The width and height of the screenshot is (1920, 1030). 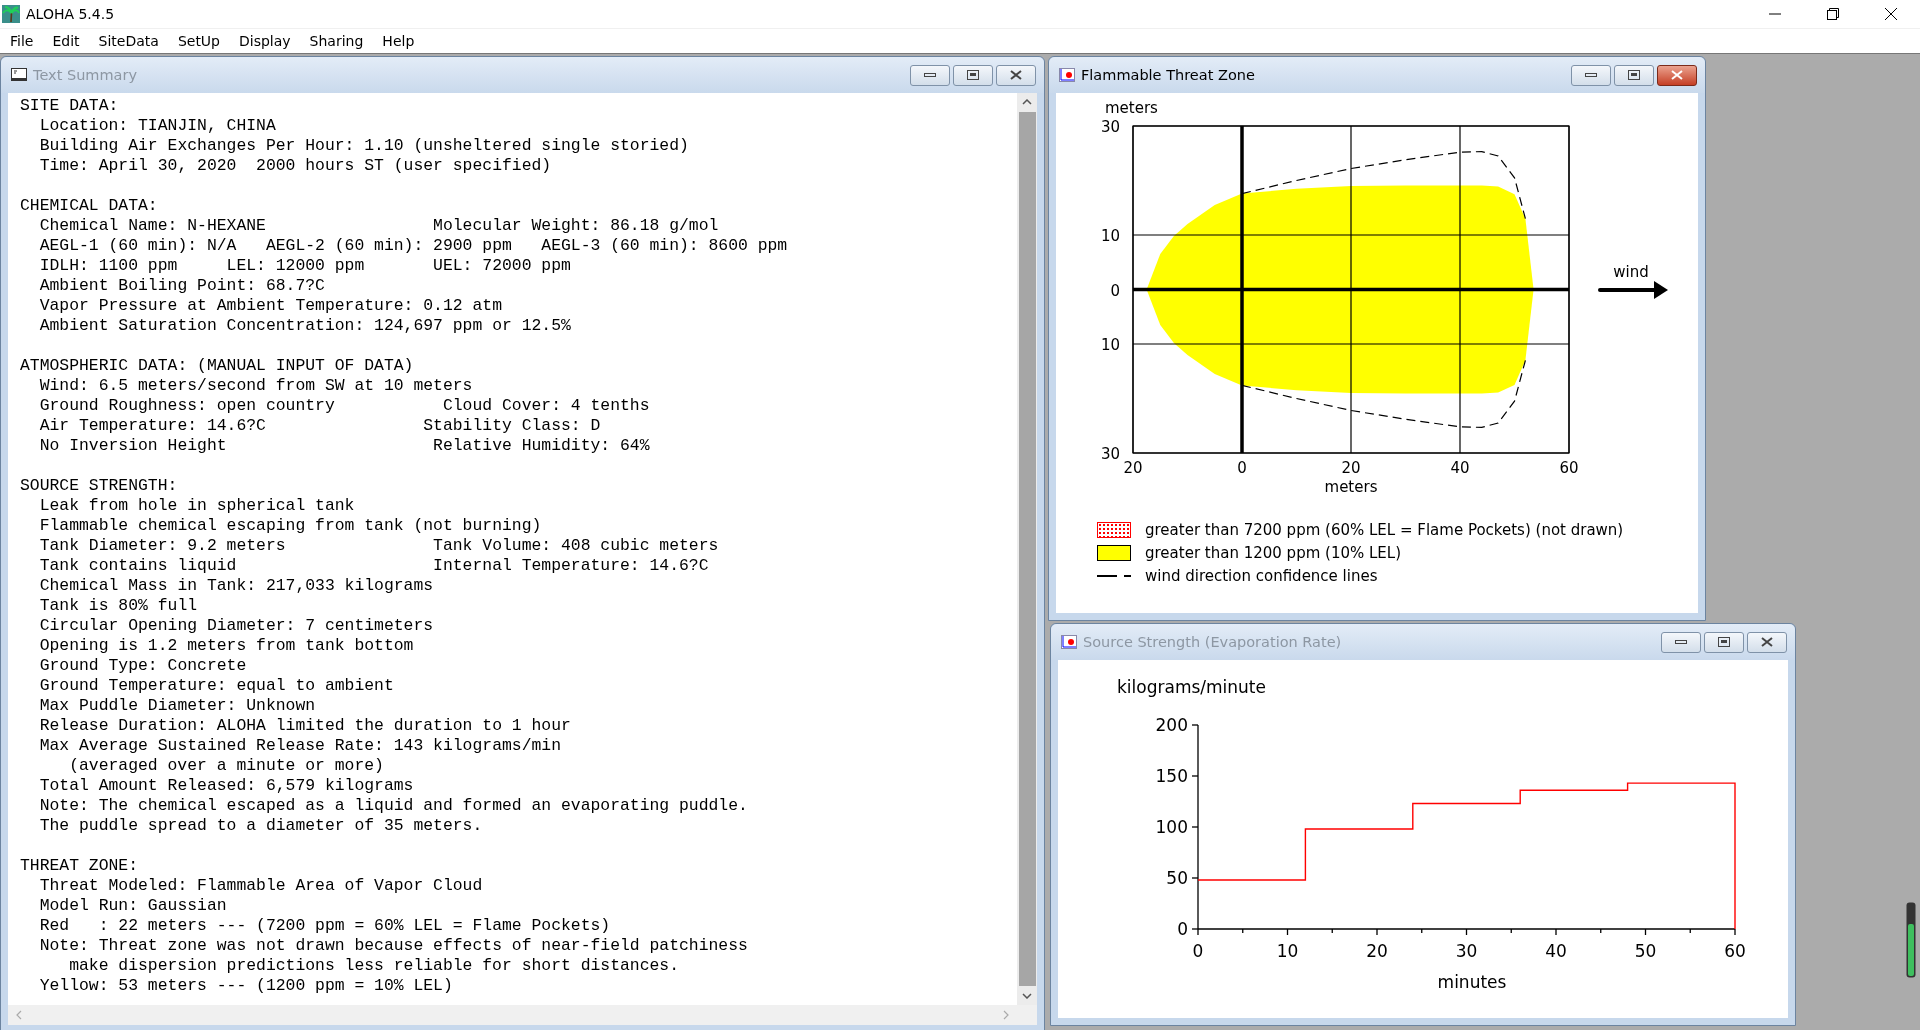 What do you see at coordinates (398, 41) in the screenshot?
I see `menu-item: Help` at bounding box center [398, 41].